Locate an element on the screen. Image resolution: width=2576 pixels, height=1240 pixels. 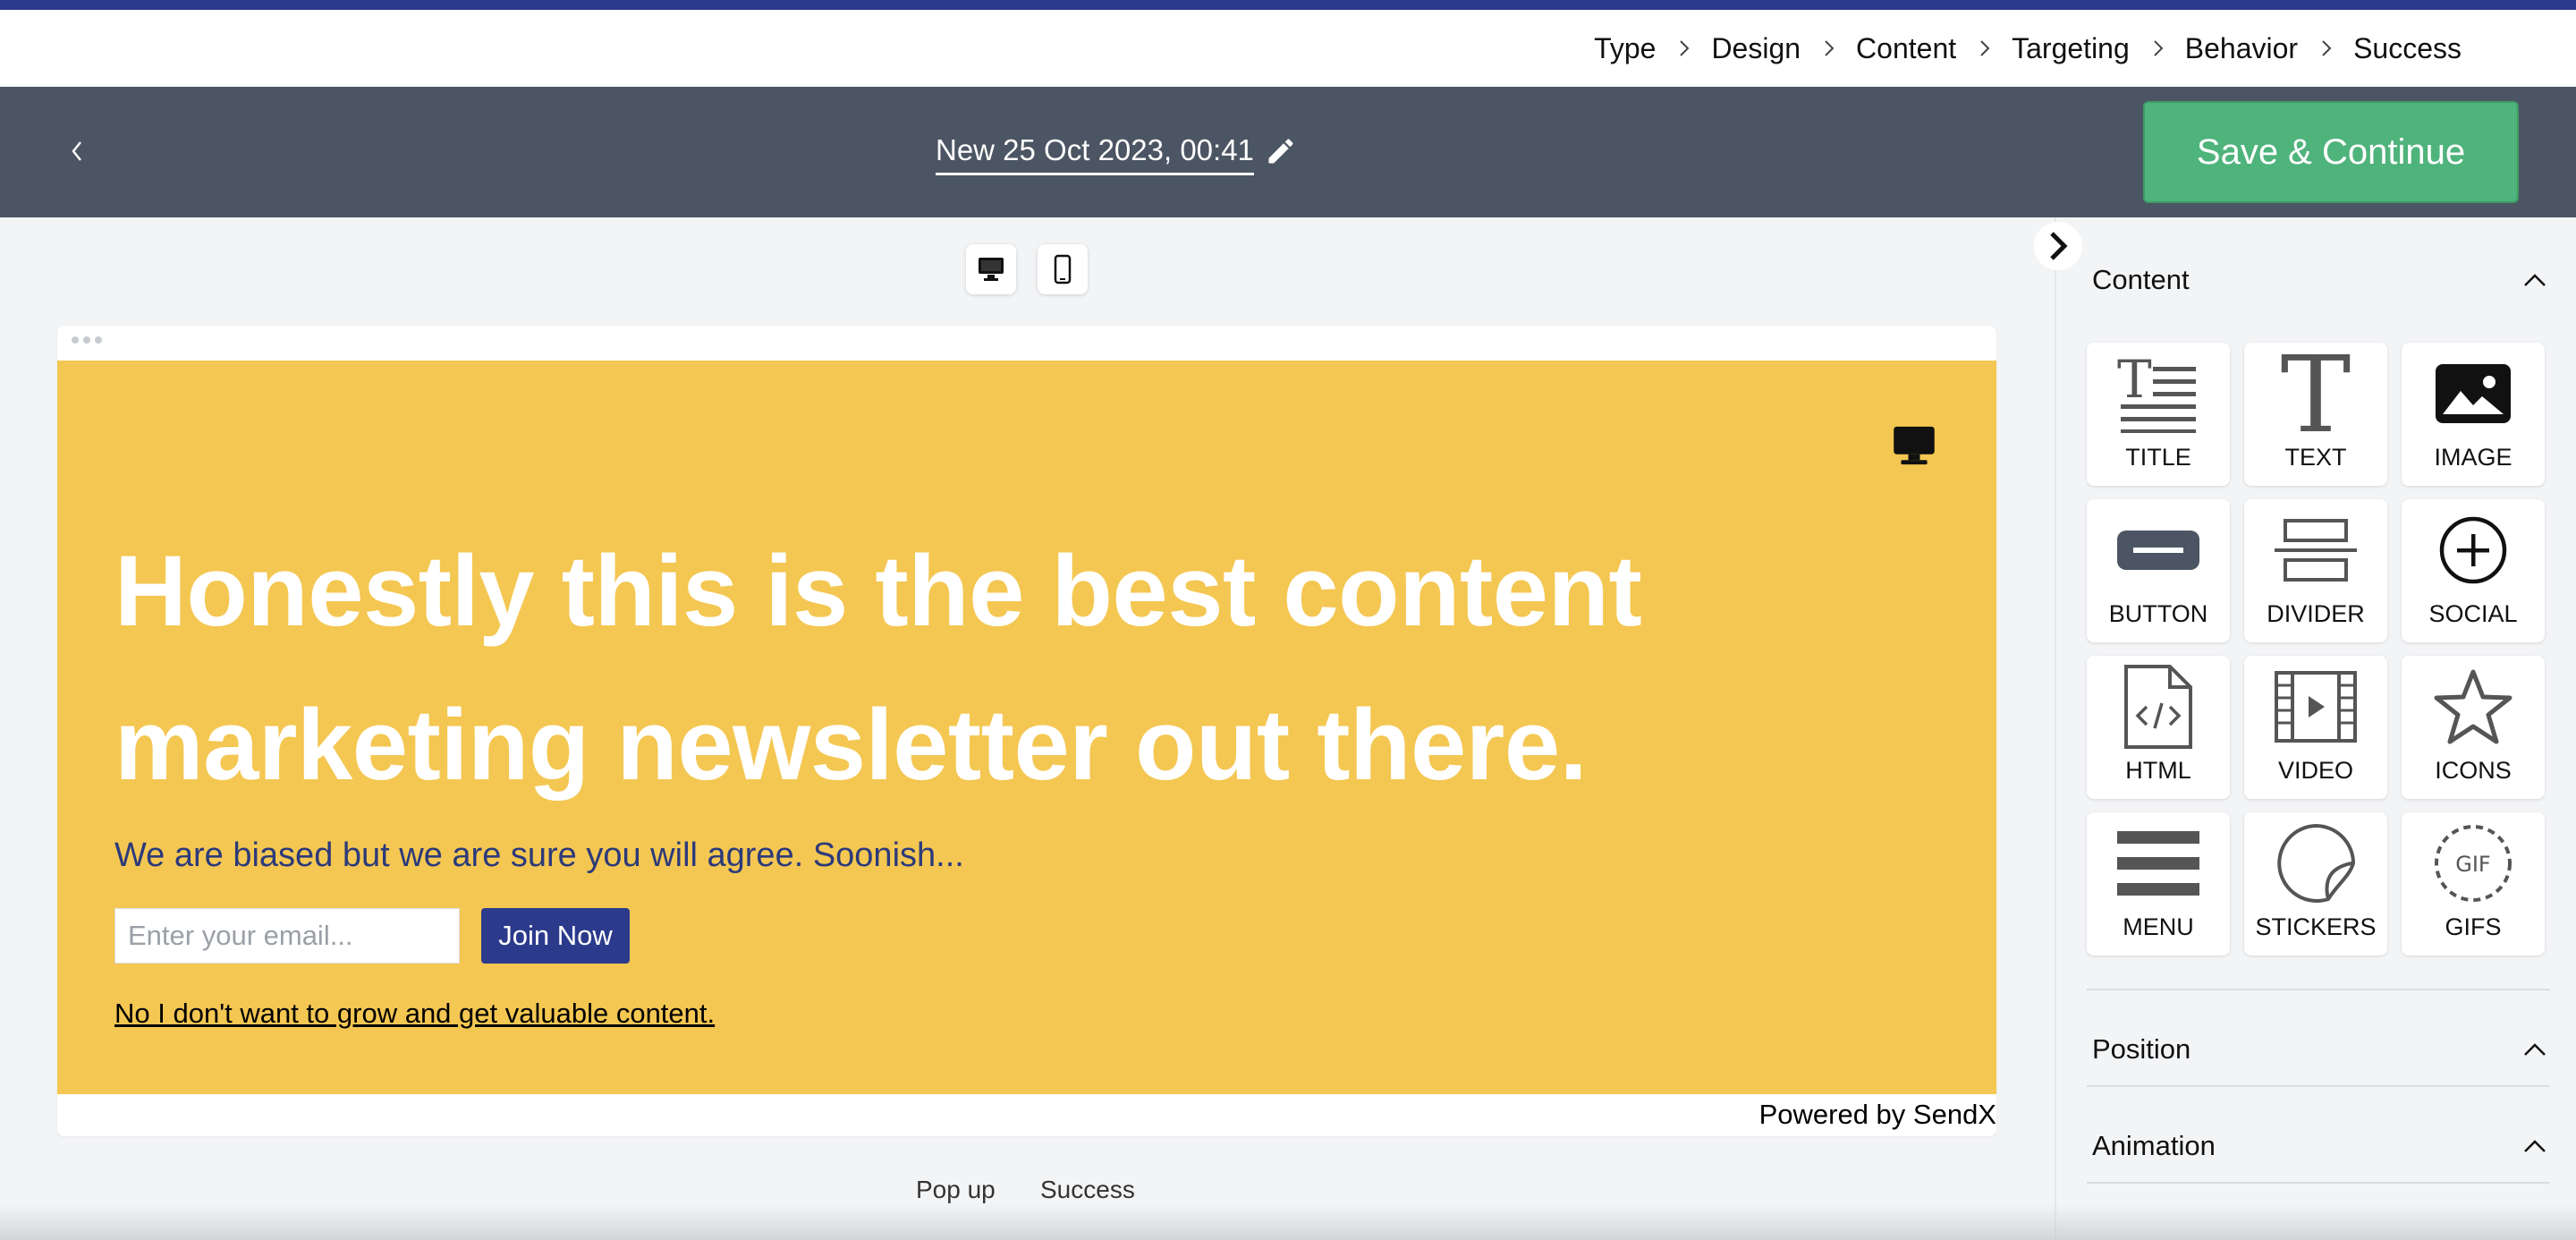
tile-label: GIFS is located at coordinates (2473, 927).